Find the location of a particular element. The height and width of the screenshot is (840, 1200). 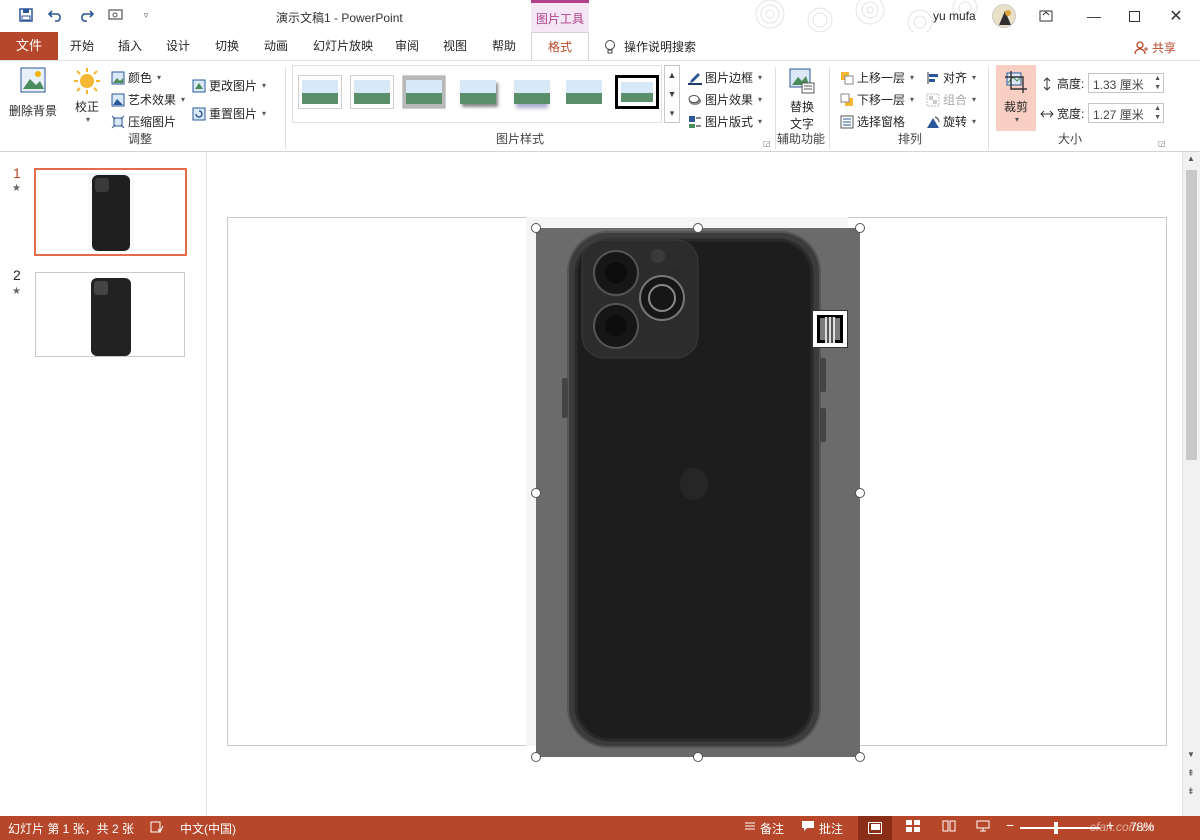

resize-handle-tr is located at coordinates (860, 228).